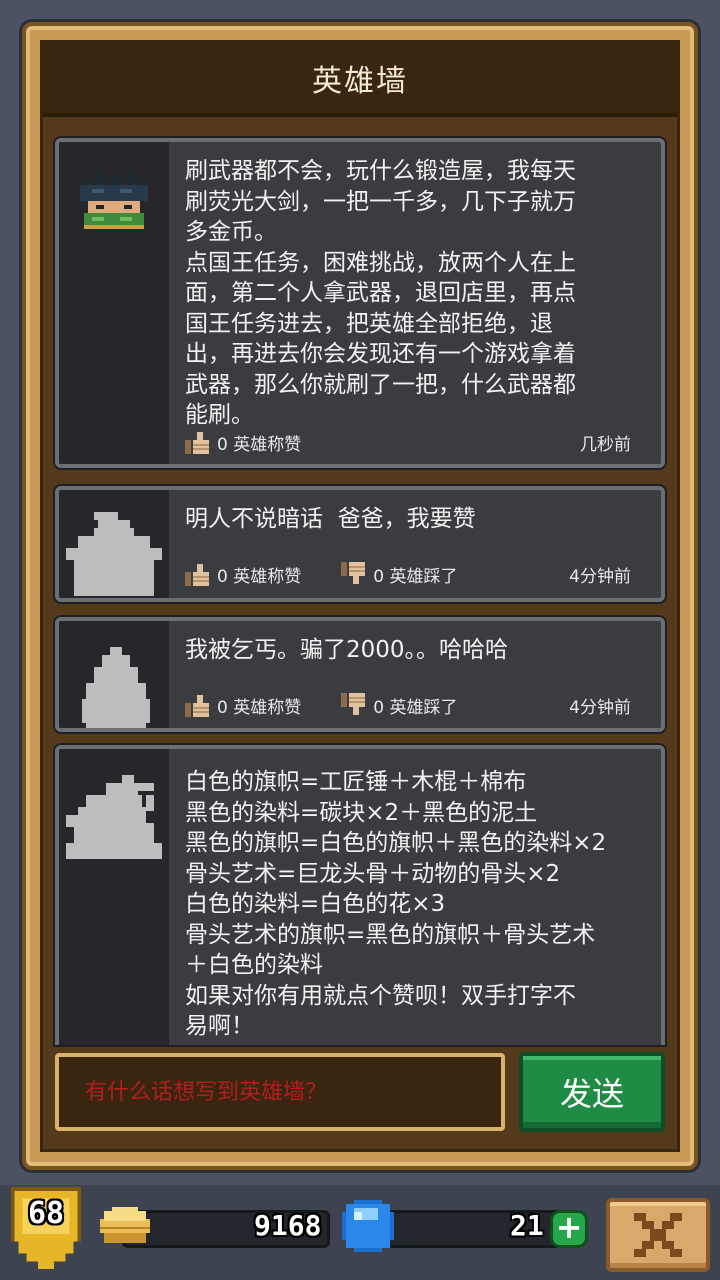 This screenshot has width=720, height=1280. Describe the element at coordinates (360, 674) in the screenshot. I see `post-card: 我被乞丐。骗了2000。。哈哈哈 0 英雄称赞 0 英雄踩了 4分钟前` at that location.